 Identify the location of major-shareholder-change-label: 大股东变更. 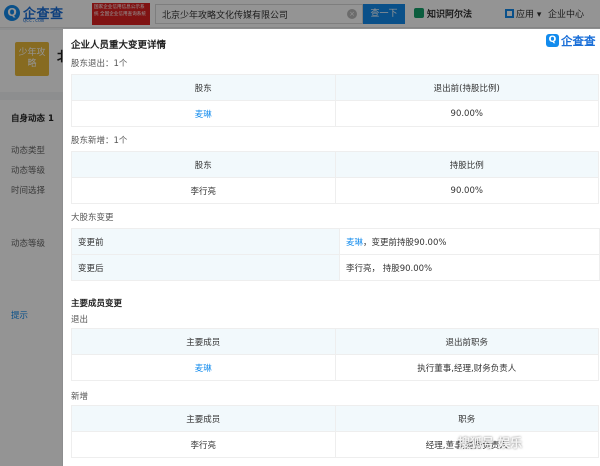
(92, 218).